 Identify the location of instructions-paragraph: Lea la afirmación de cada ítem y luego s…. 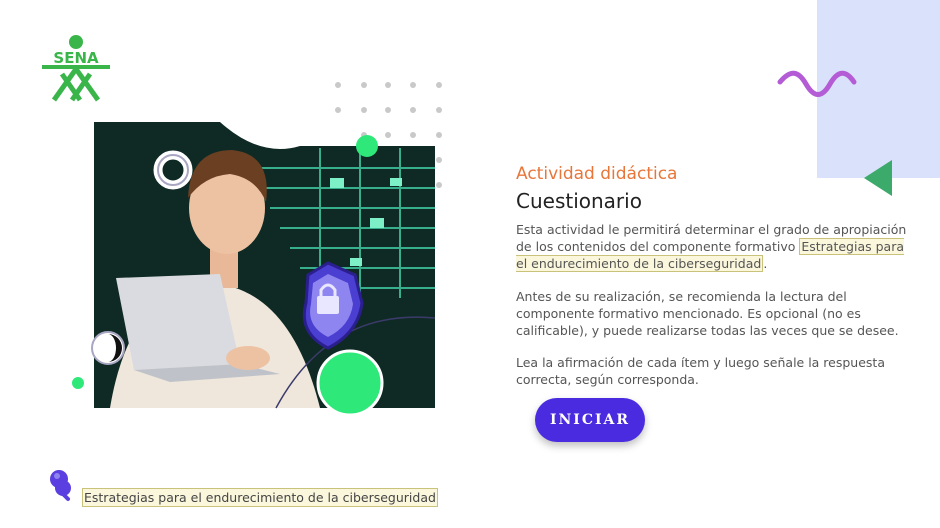
(700, 371).